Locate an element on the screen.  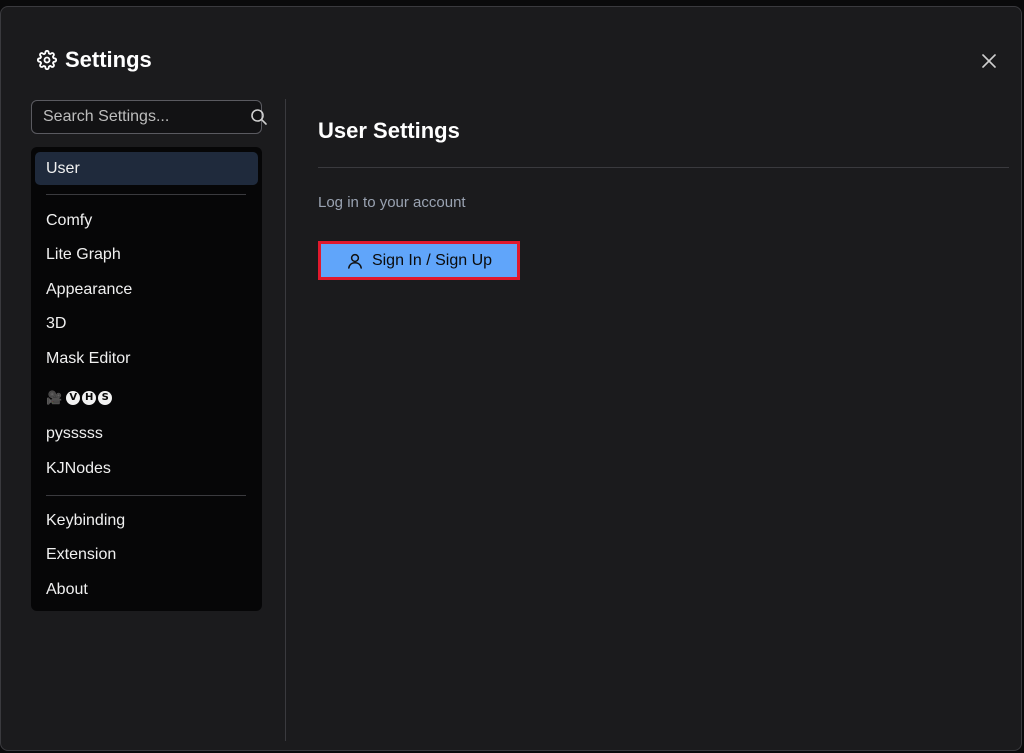
nav-item-label: pysssss is located at coordinates (74, 433).